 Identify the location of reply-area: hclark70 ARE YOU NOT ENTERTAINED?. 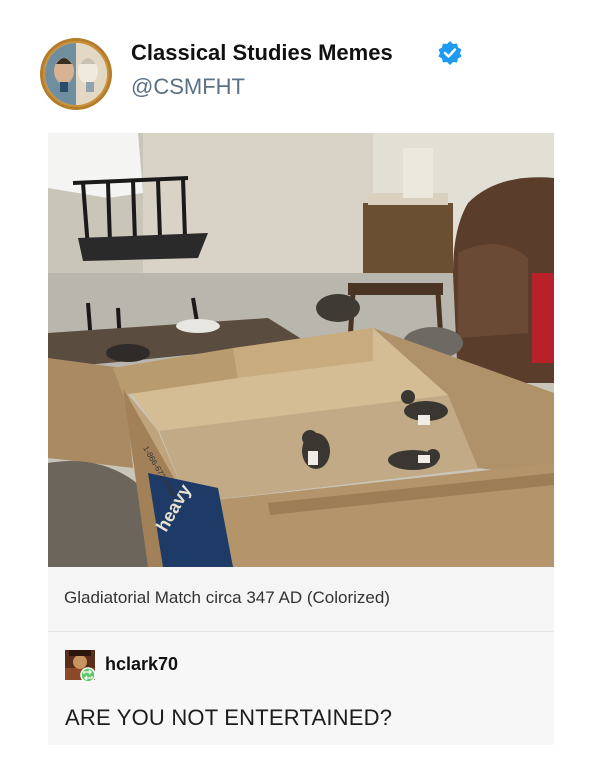
(301, 688).